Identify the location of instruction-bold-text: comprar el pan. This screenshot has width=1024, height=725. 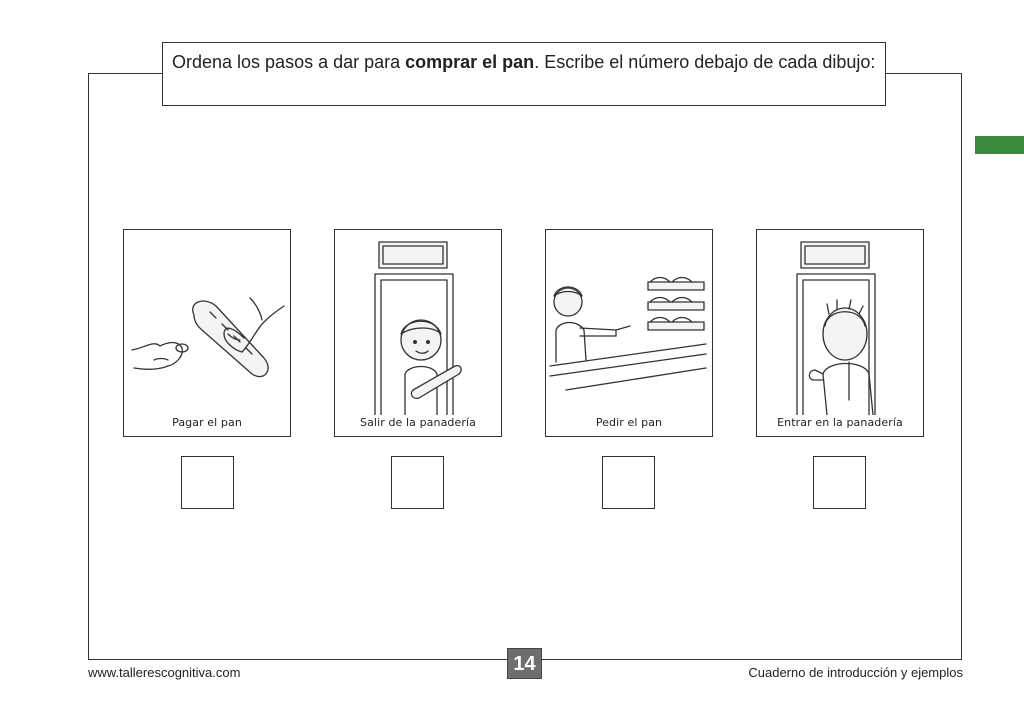
(470, 62).